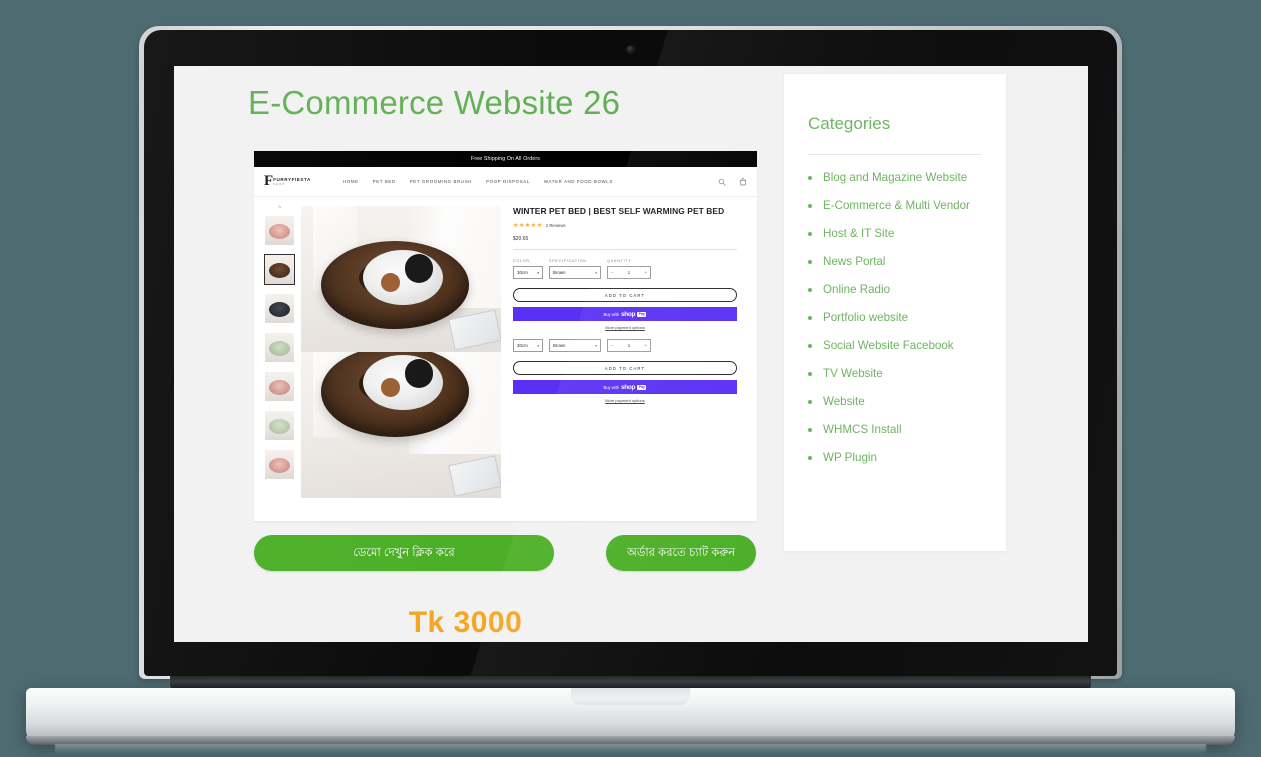 The height and width of the screenshot is (757, 1261). I want to click on search-icon, so click(722, 182).